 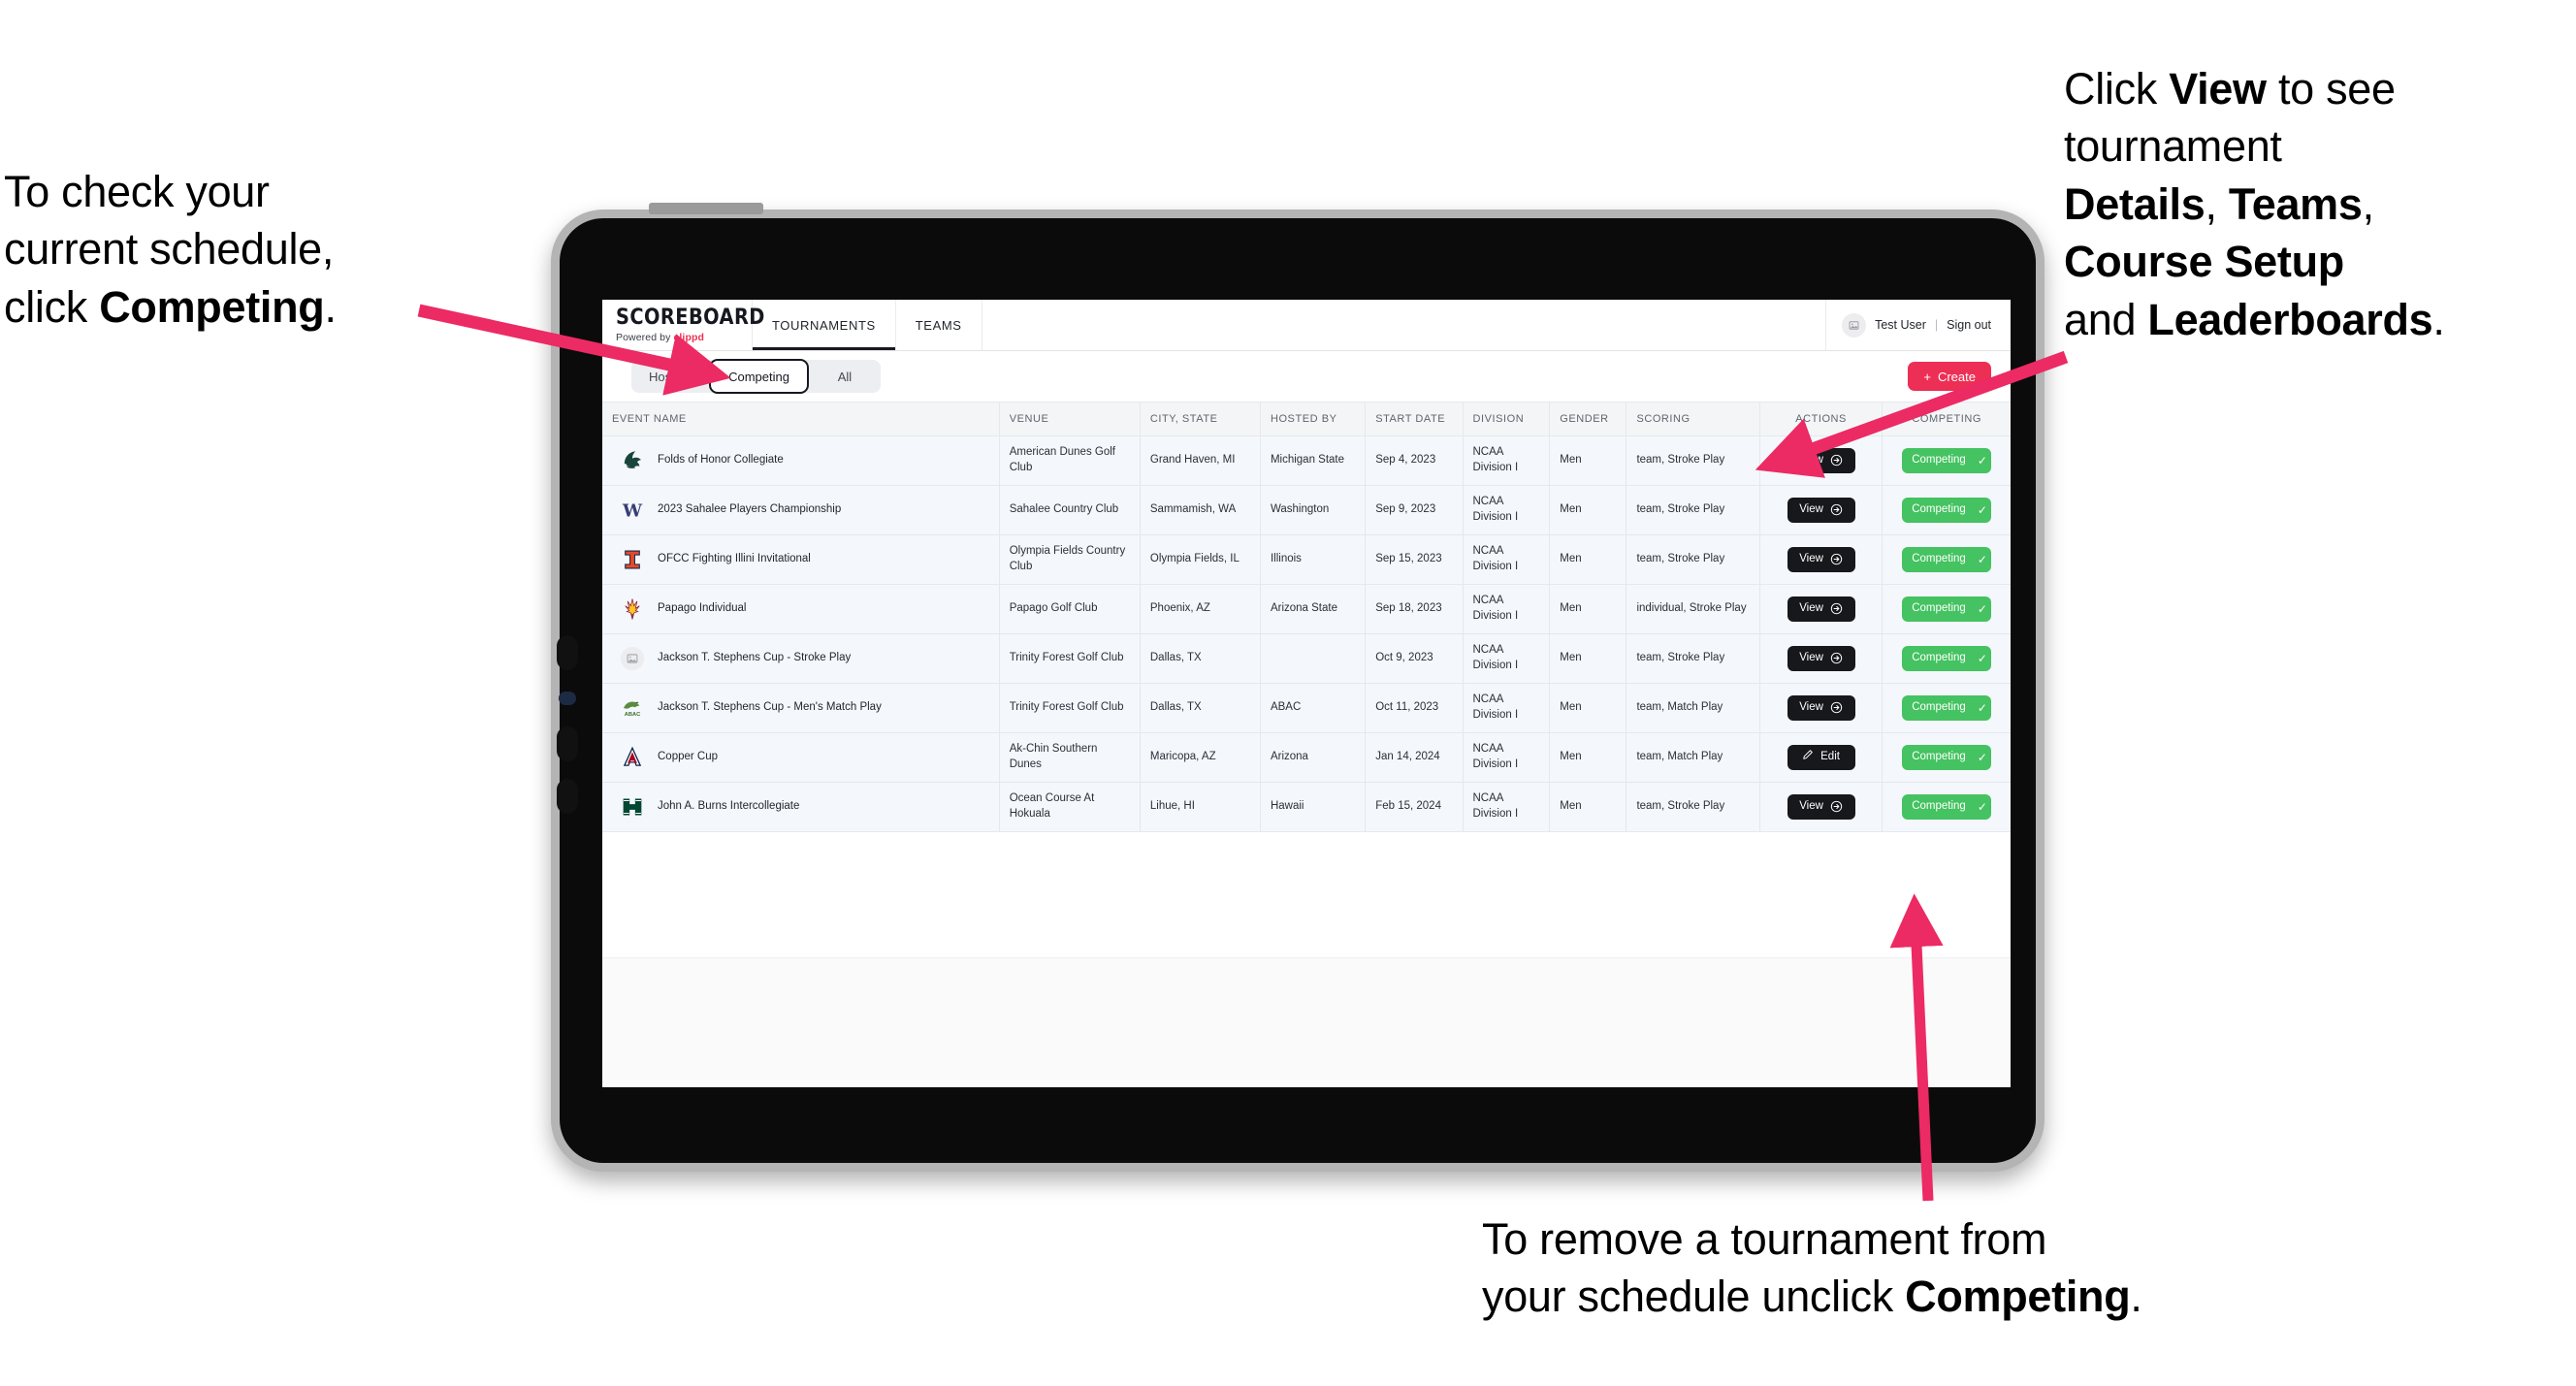 I want to click on logo-tagline: Powered by clippd, so click(x=684, y=337).